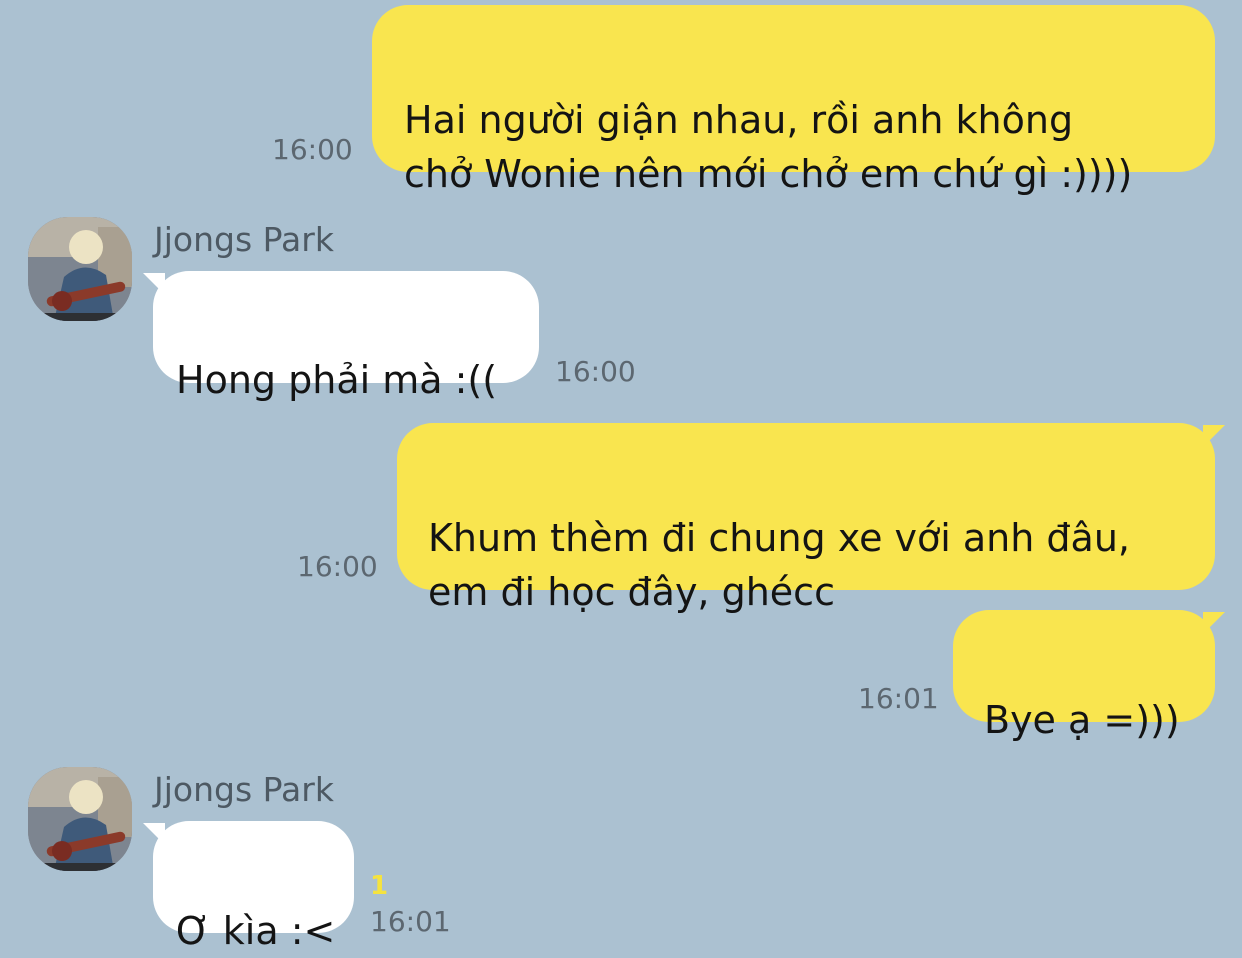 The width and height of the screenshot is (1242, 958). I want to click on message-text: Hong phải mà :((, so click(337, 380).